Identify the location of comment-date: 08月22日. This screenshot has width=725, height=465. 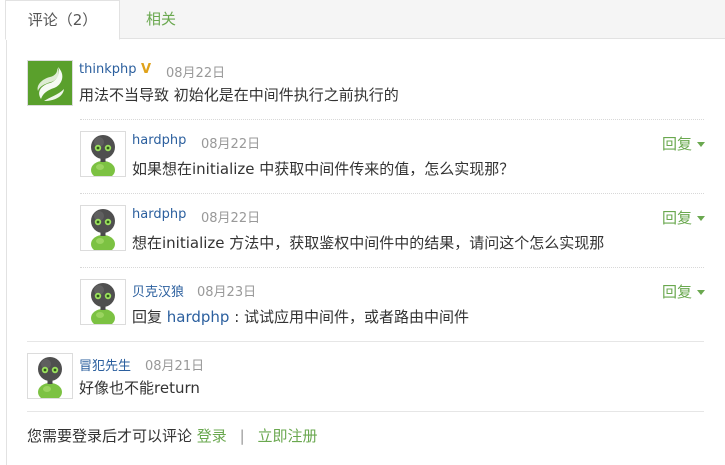
(196, 73).